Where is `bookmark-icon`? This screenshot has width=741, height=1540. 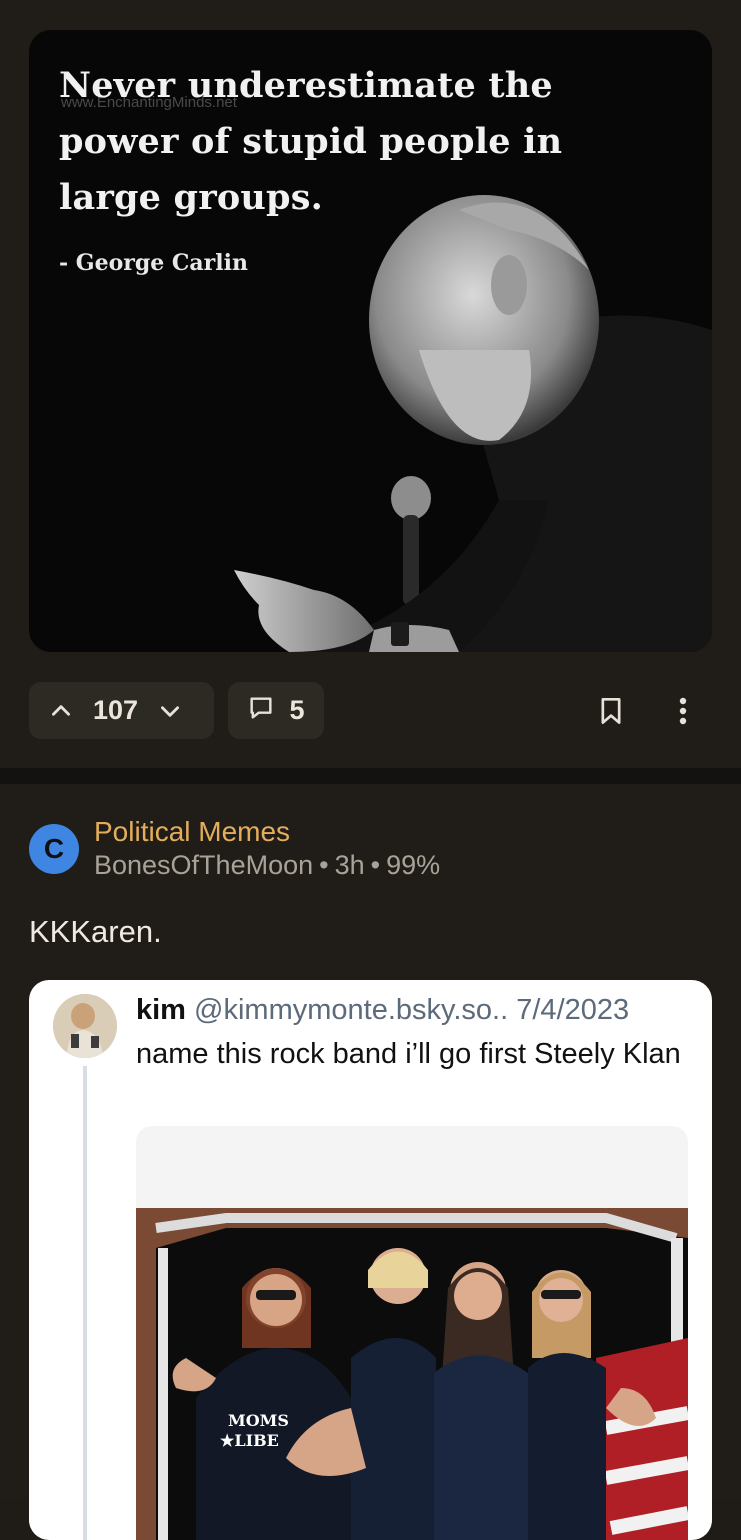
bookmark-icon is located at coordinates (611, 711).